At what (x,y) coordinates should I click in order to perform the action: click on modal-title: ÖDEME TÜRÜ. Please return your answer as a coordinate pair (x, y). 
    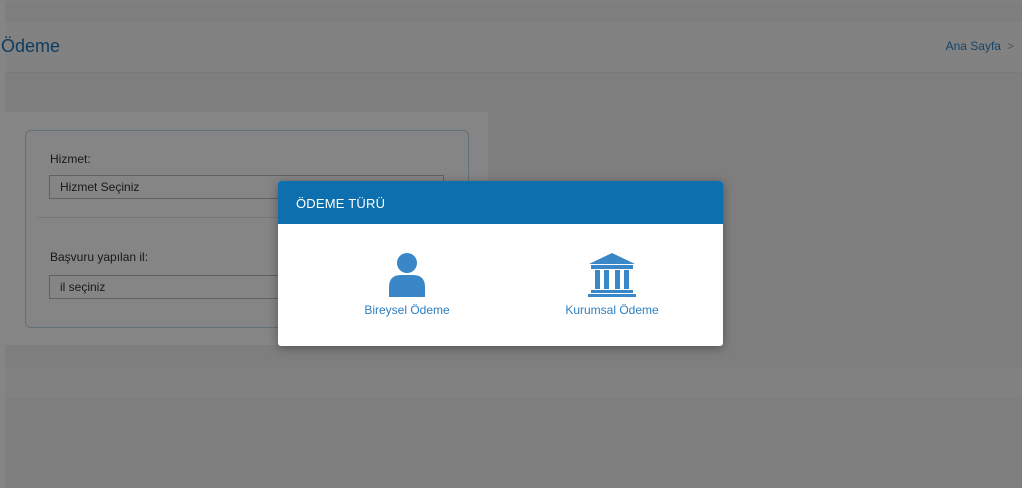
    Looking at the image, I should click on (341, 203).